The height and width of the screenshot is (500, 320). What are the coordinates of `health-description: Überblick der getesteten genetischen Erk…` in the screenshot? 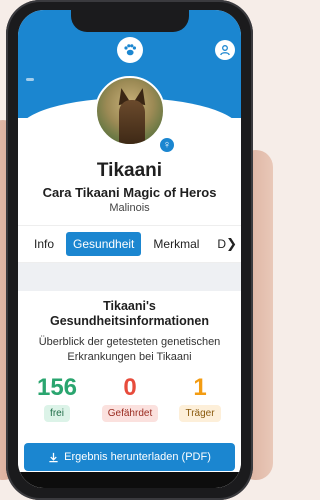 It's located at (129, 349).